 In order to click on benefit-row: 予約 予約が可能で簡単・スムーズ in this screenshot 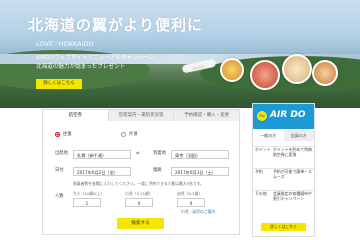, I will do `click(283, 178)`.